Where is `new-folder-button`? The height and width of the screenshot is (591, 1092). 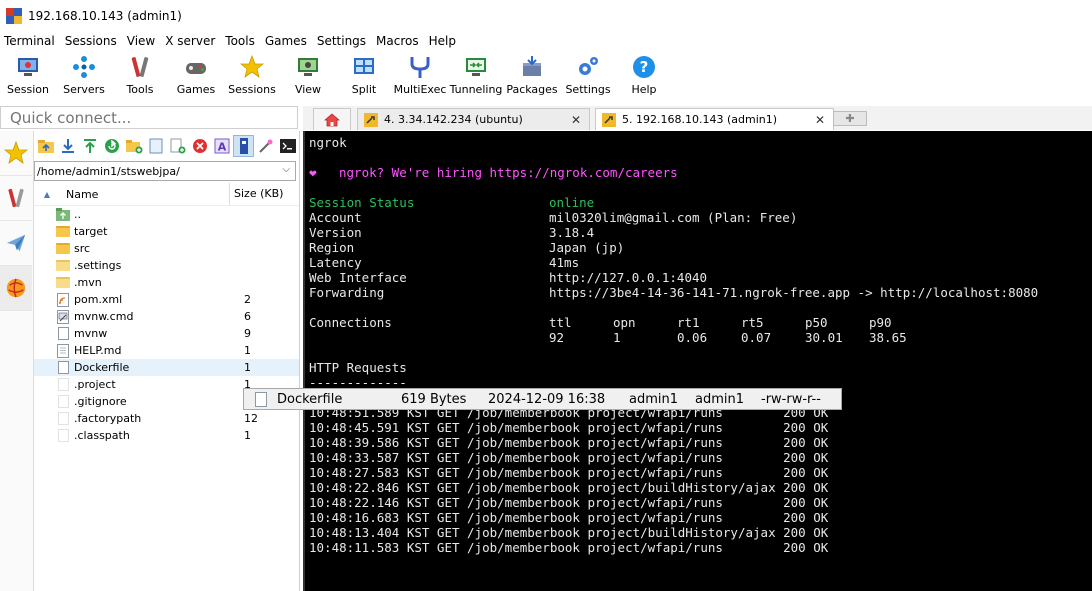
new-folder-button is located at coordinates (134, 146).